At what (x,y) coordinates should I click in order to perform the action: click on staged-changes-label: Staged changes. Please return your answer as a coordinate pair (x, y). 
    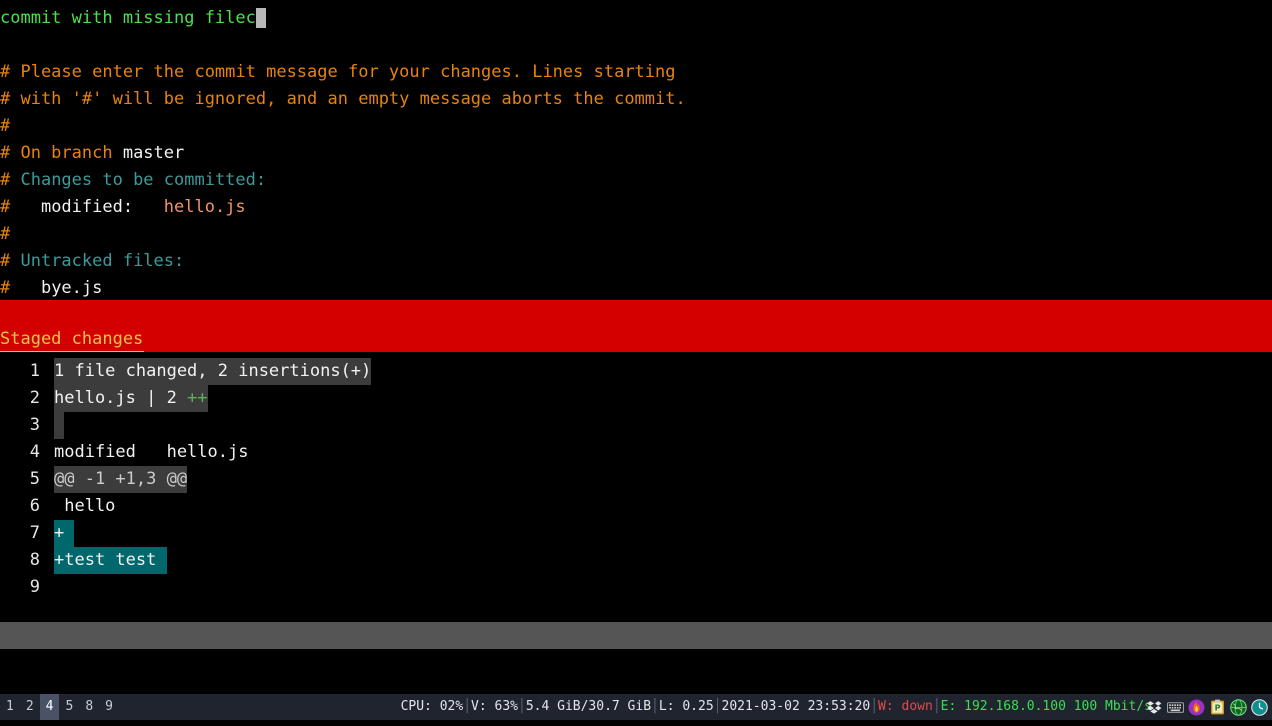
    Looking at the image, I should click on (72, 339).